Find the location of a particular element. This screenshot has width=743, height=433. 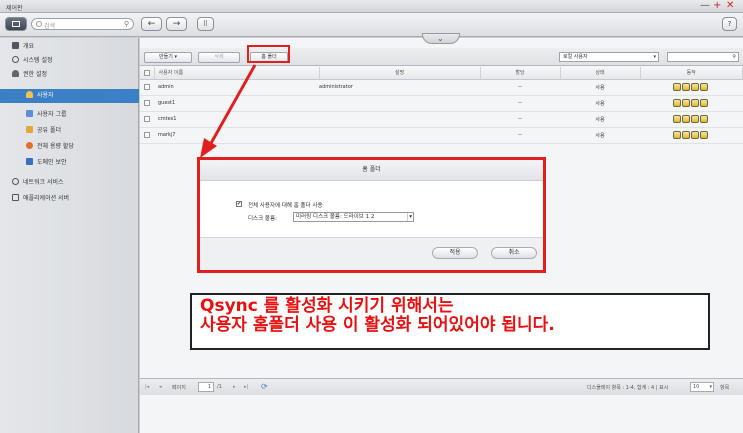

volume-select: 미러링 디스크 볼륨: 드라이브 1 2 ▾ is located at coordinates (353, 217).